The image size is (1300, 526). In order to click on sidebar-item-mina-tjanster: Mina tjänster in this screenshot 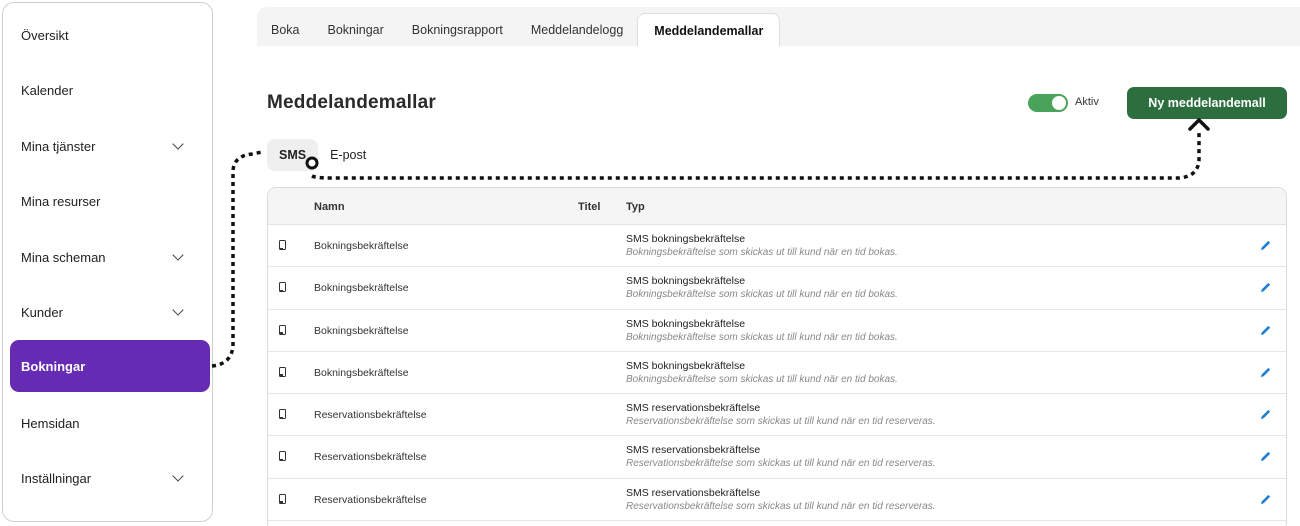, I will do `click(110, 146)`.